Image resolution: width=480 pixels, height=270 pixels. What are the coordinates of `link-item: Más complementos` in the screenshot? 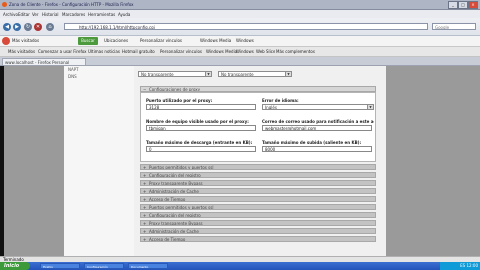 It's located at (295, 51).